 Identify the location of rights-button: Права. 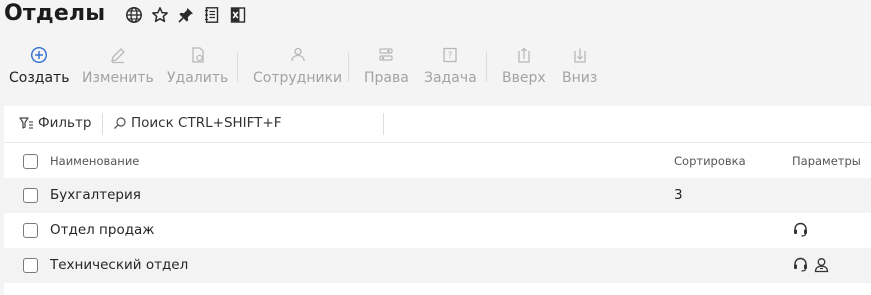
(386, 67).